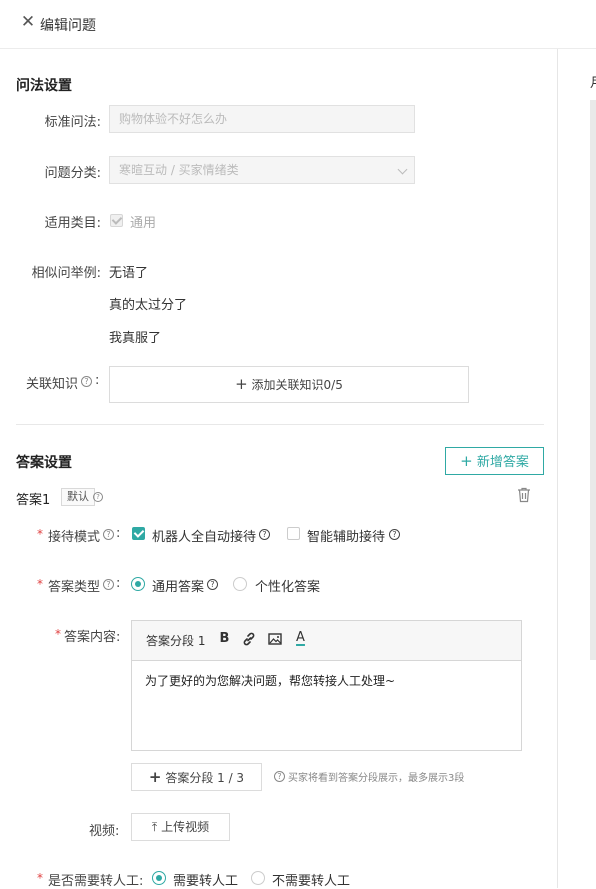 This screenshot has height=889, width=596. I want to click on question-settings-title: 问法设置, so click(44, 86).